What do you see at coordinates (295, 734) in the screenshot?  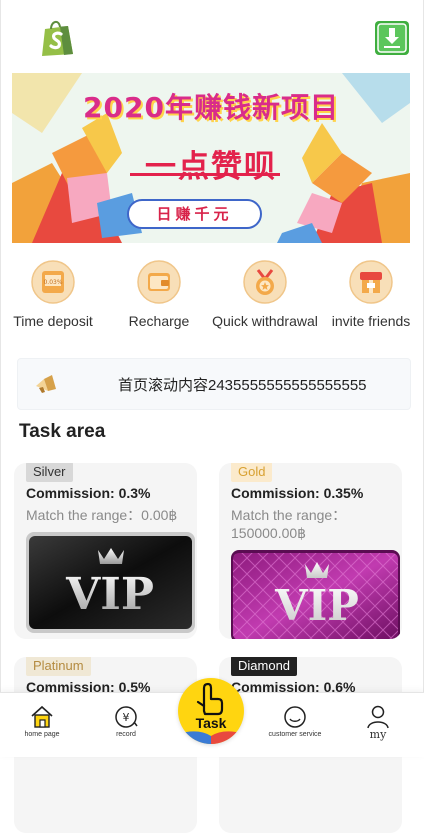 I see `tab-service-label: customer service` at bounding box center [295, 734].